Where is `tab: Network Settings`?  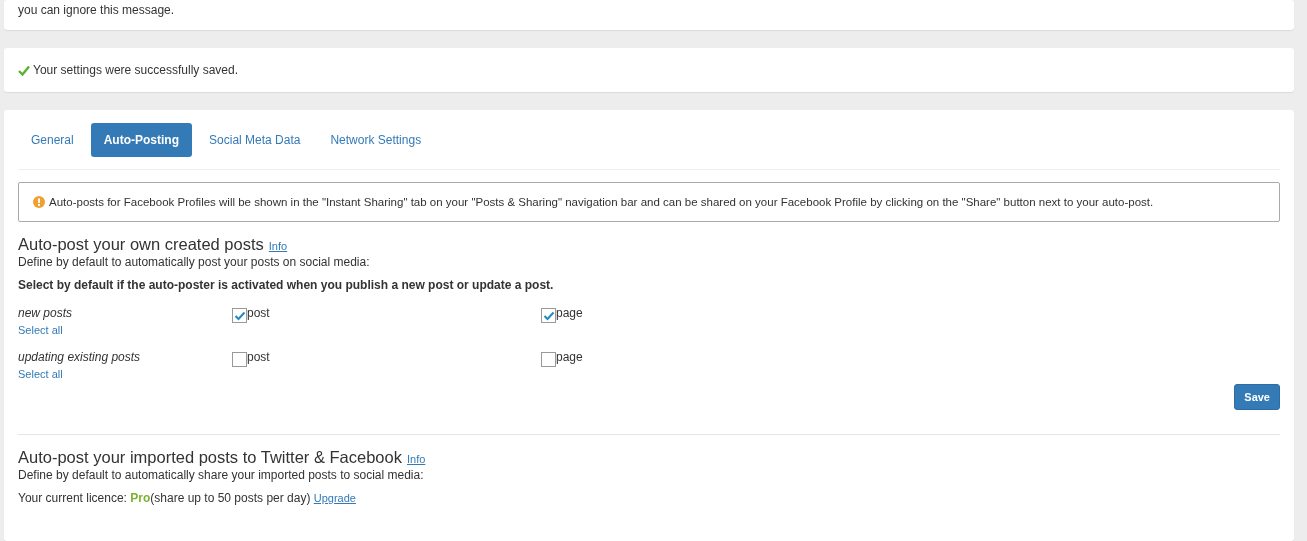 tab: Network Settings is located at coordinates (376, 140).